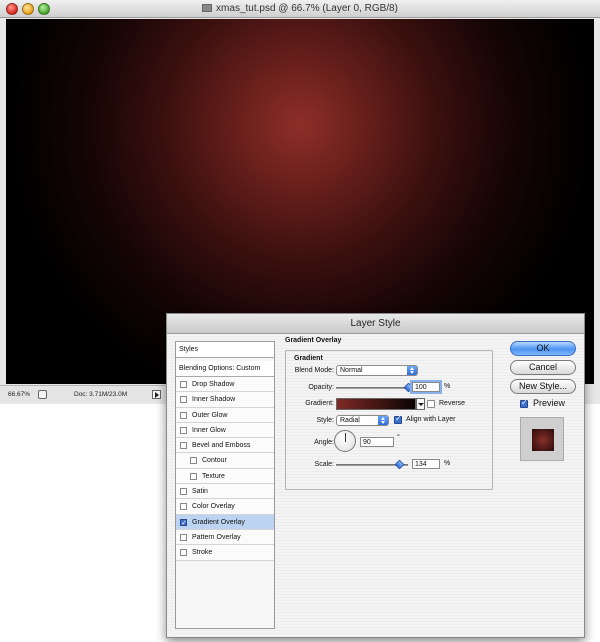  What do you see at coordinates (183, 415) in the screenshot?
I see `effect-checkbox-outer-glow` at bounding box center [183, 415].